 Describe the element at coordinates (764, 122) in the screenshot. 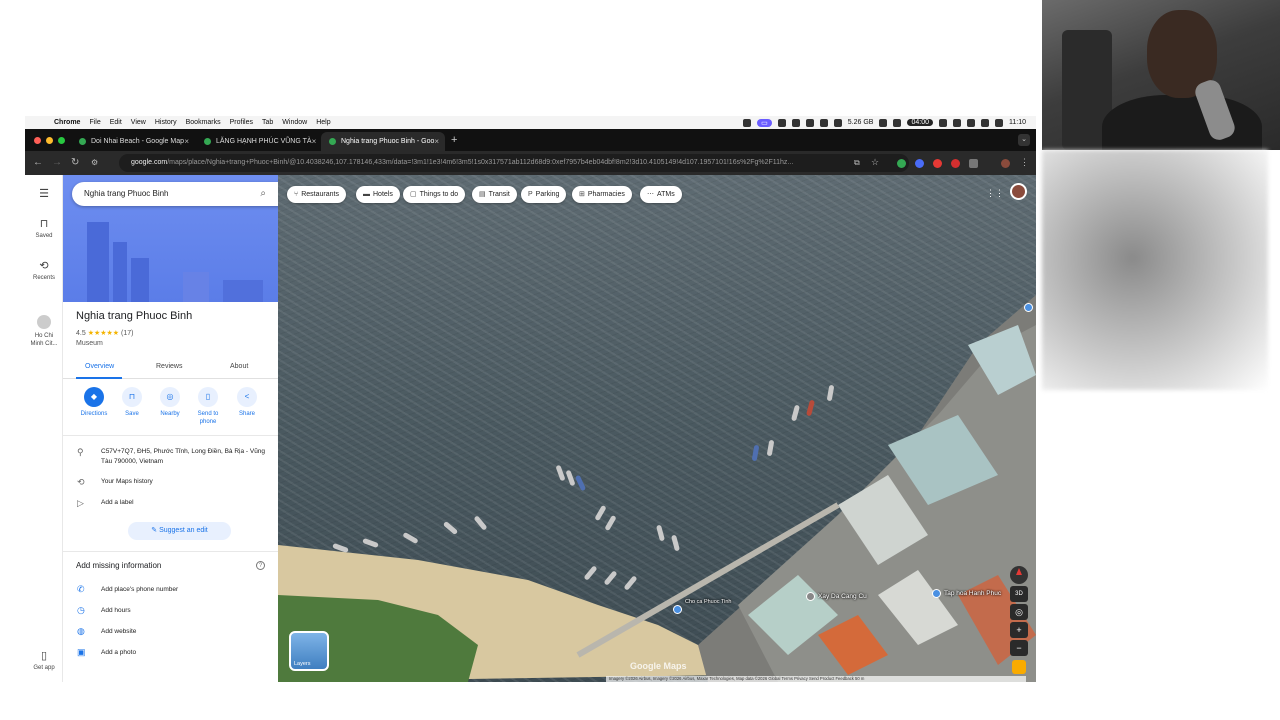

I see `screen-record-icon: ▭` at that location.